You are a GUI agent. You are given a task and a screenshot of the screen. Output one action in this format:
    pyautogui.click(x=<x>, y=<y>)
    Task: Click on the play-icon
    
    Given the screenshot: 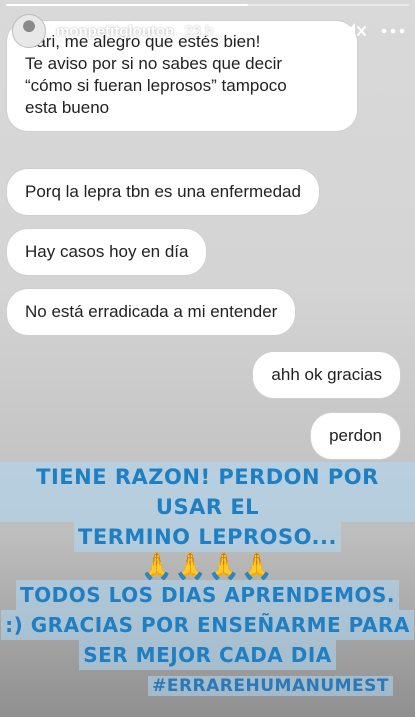 What is the action you would take?
    pyautogui.click(x=323, y=31)
    